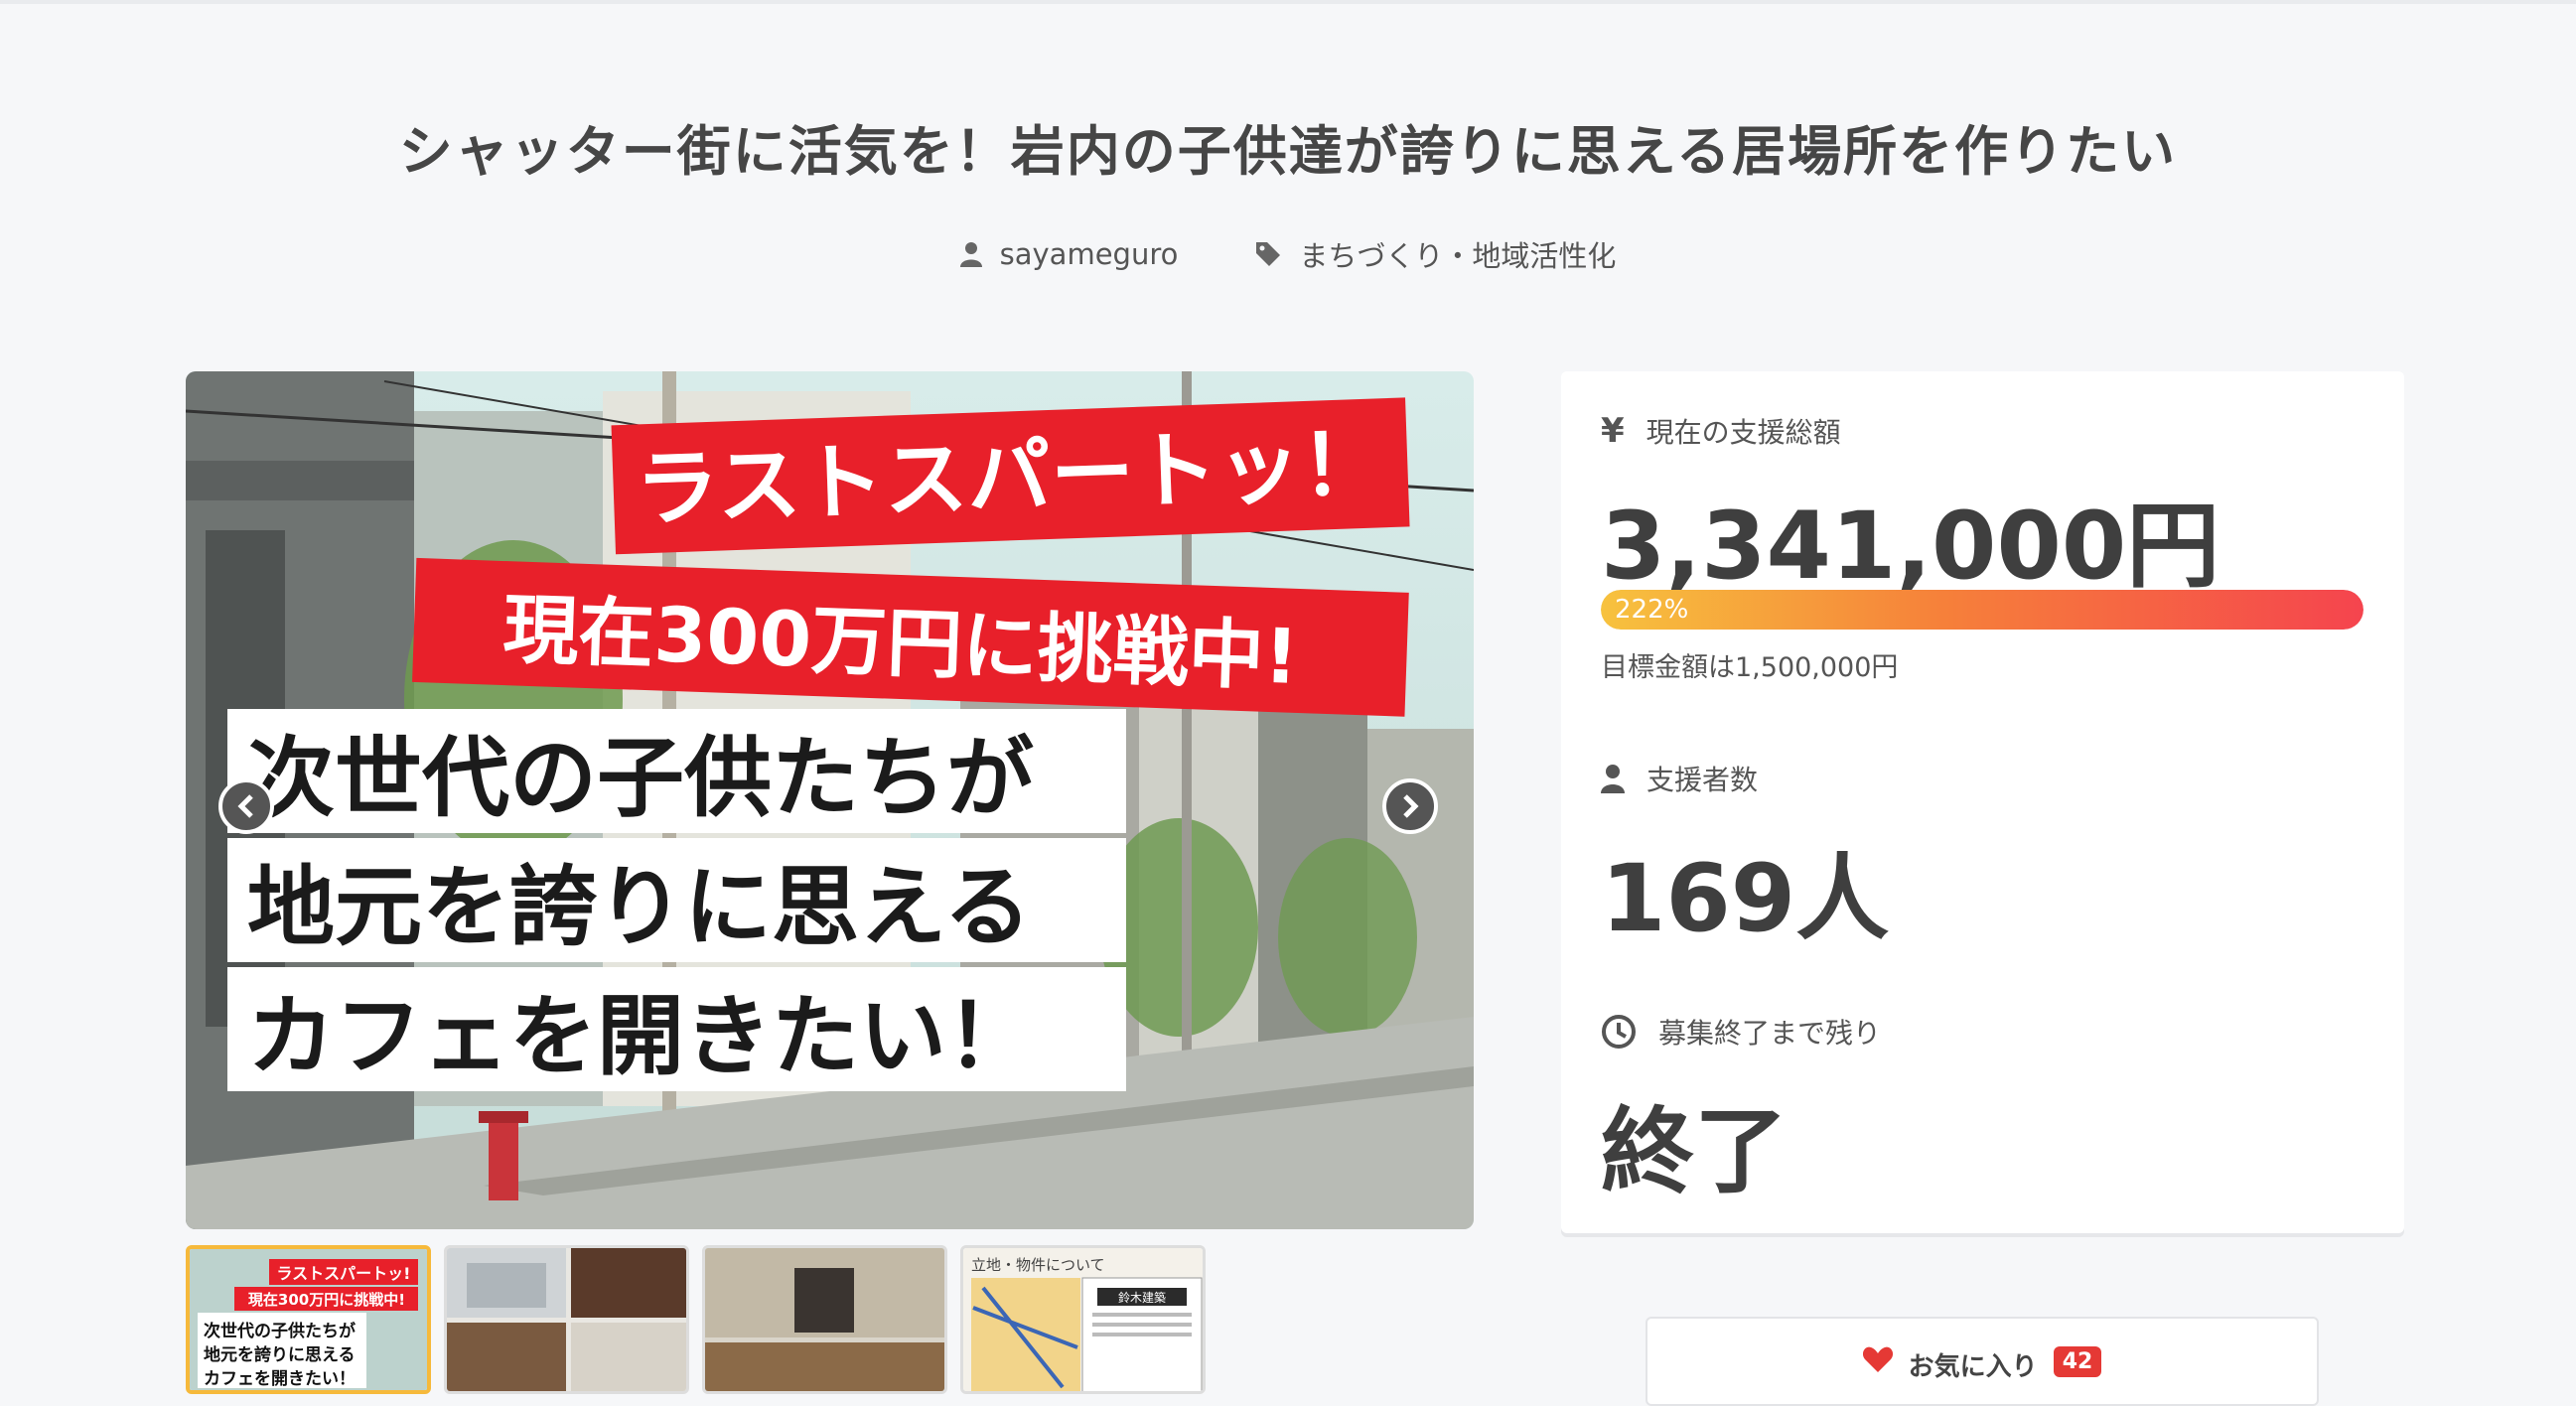 The image size is (2576, 1406). I want to click on slider-prev-button, so click(246, 806).